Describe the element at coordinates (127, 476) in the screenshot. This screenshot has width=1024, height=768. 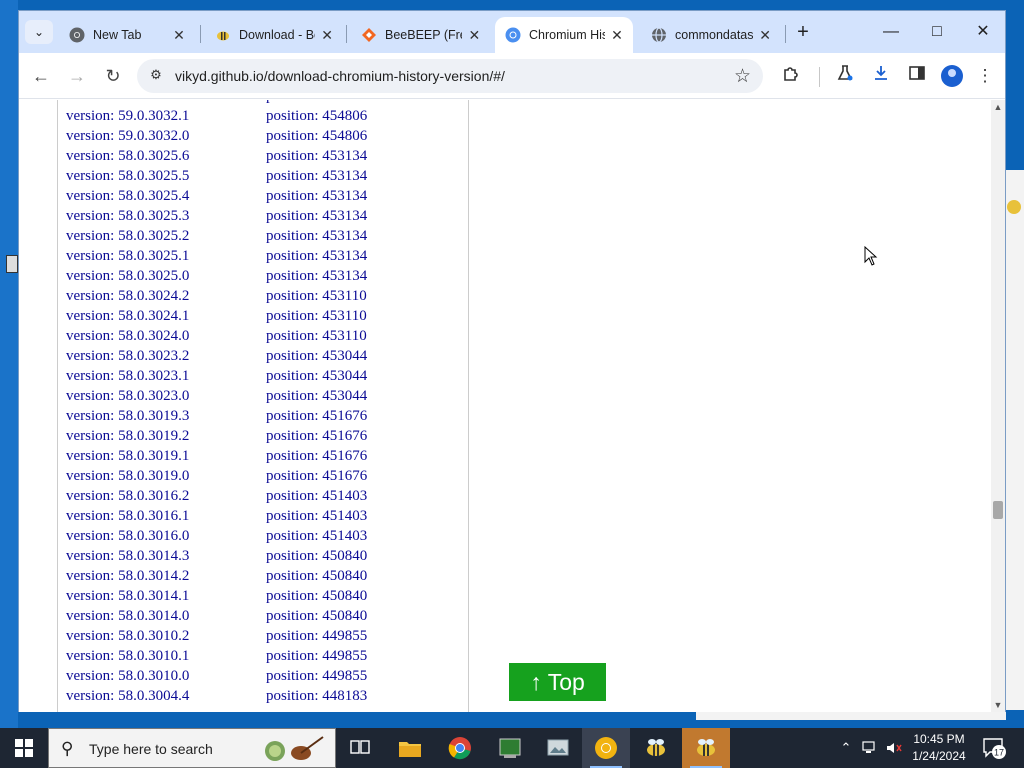
I see `version-label: version: 58.0.3019.0` at that location.